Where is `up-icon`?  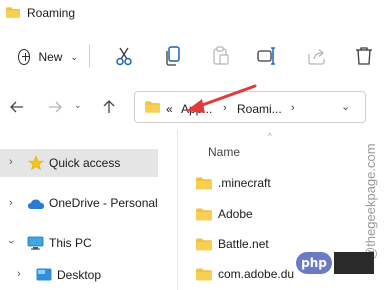
up-icon is located at coordinates (109, 107).